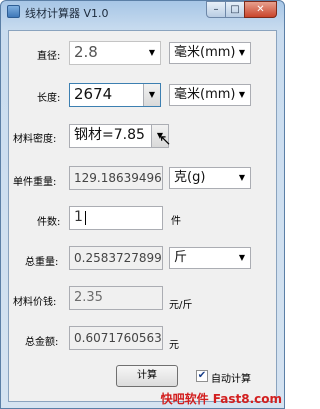 The width and height of the screenshot is (320, 409). I want to click on diameter-unit-select: 毫米(mm) ▼, so click(210, 53).